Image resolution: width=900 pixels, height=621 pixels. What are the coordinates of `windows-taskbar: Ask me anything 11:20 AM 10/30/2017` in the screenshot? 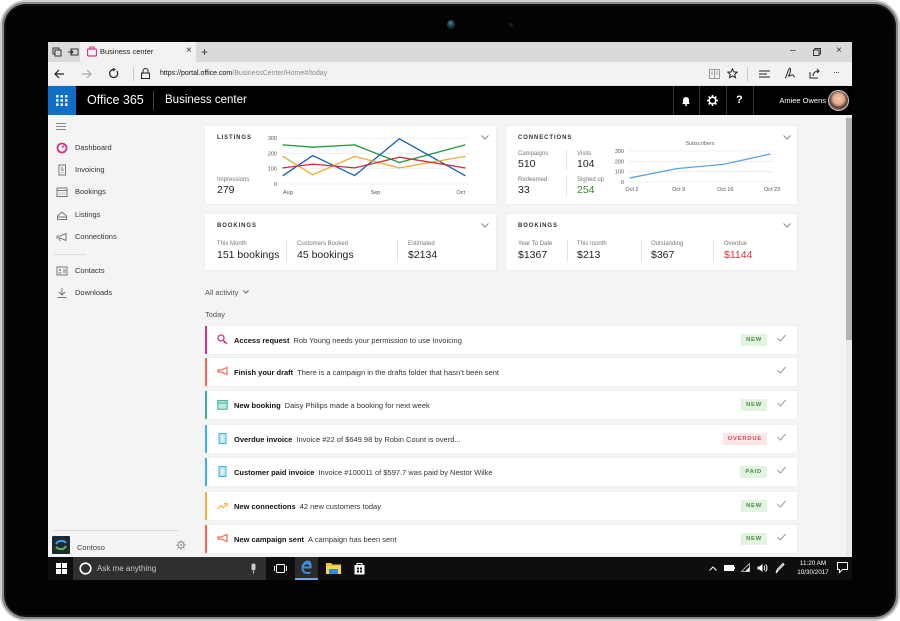 It's located at (450, 568).